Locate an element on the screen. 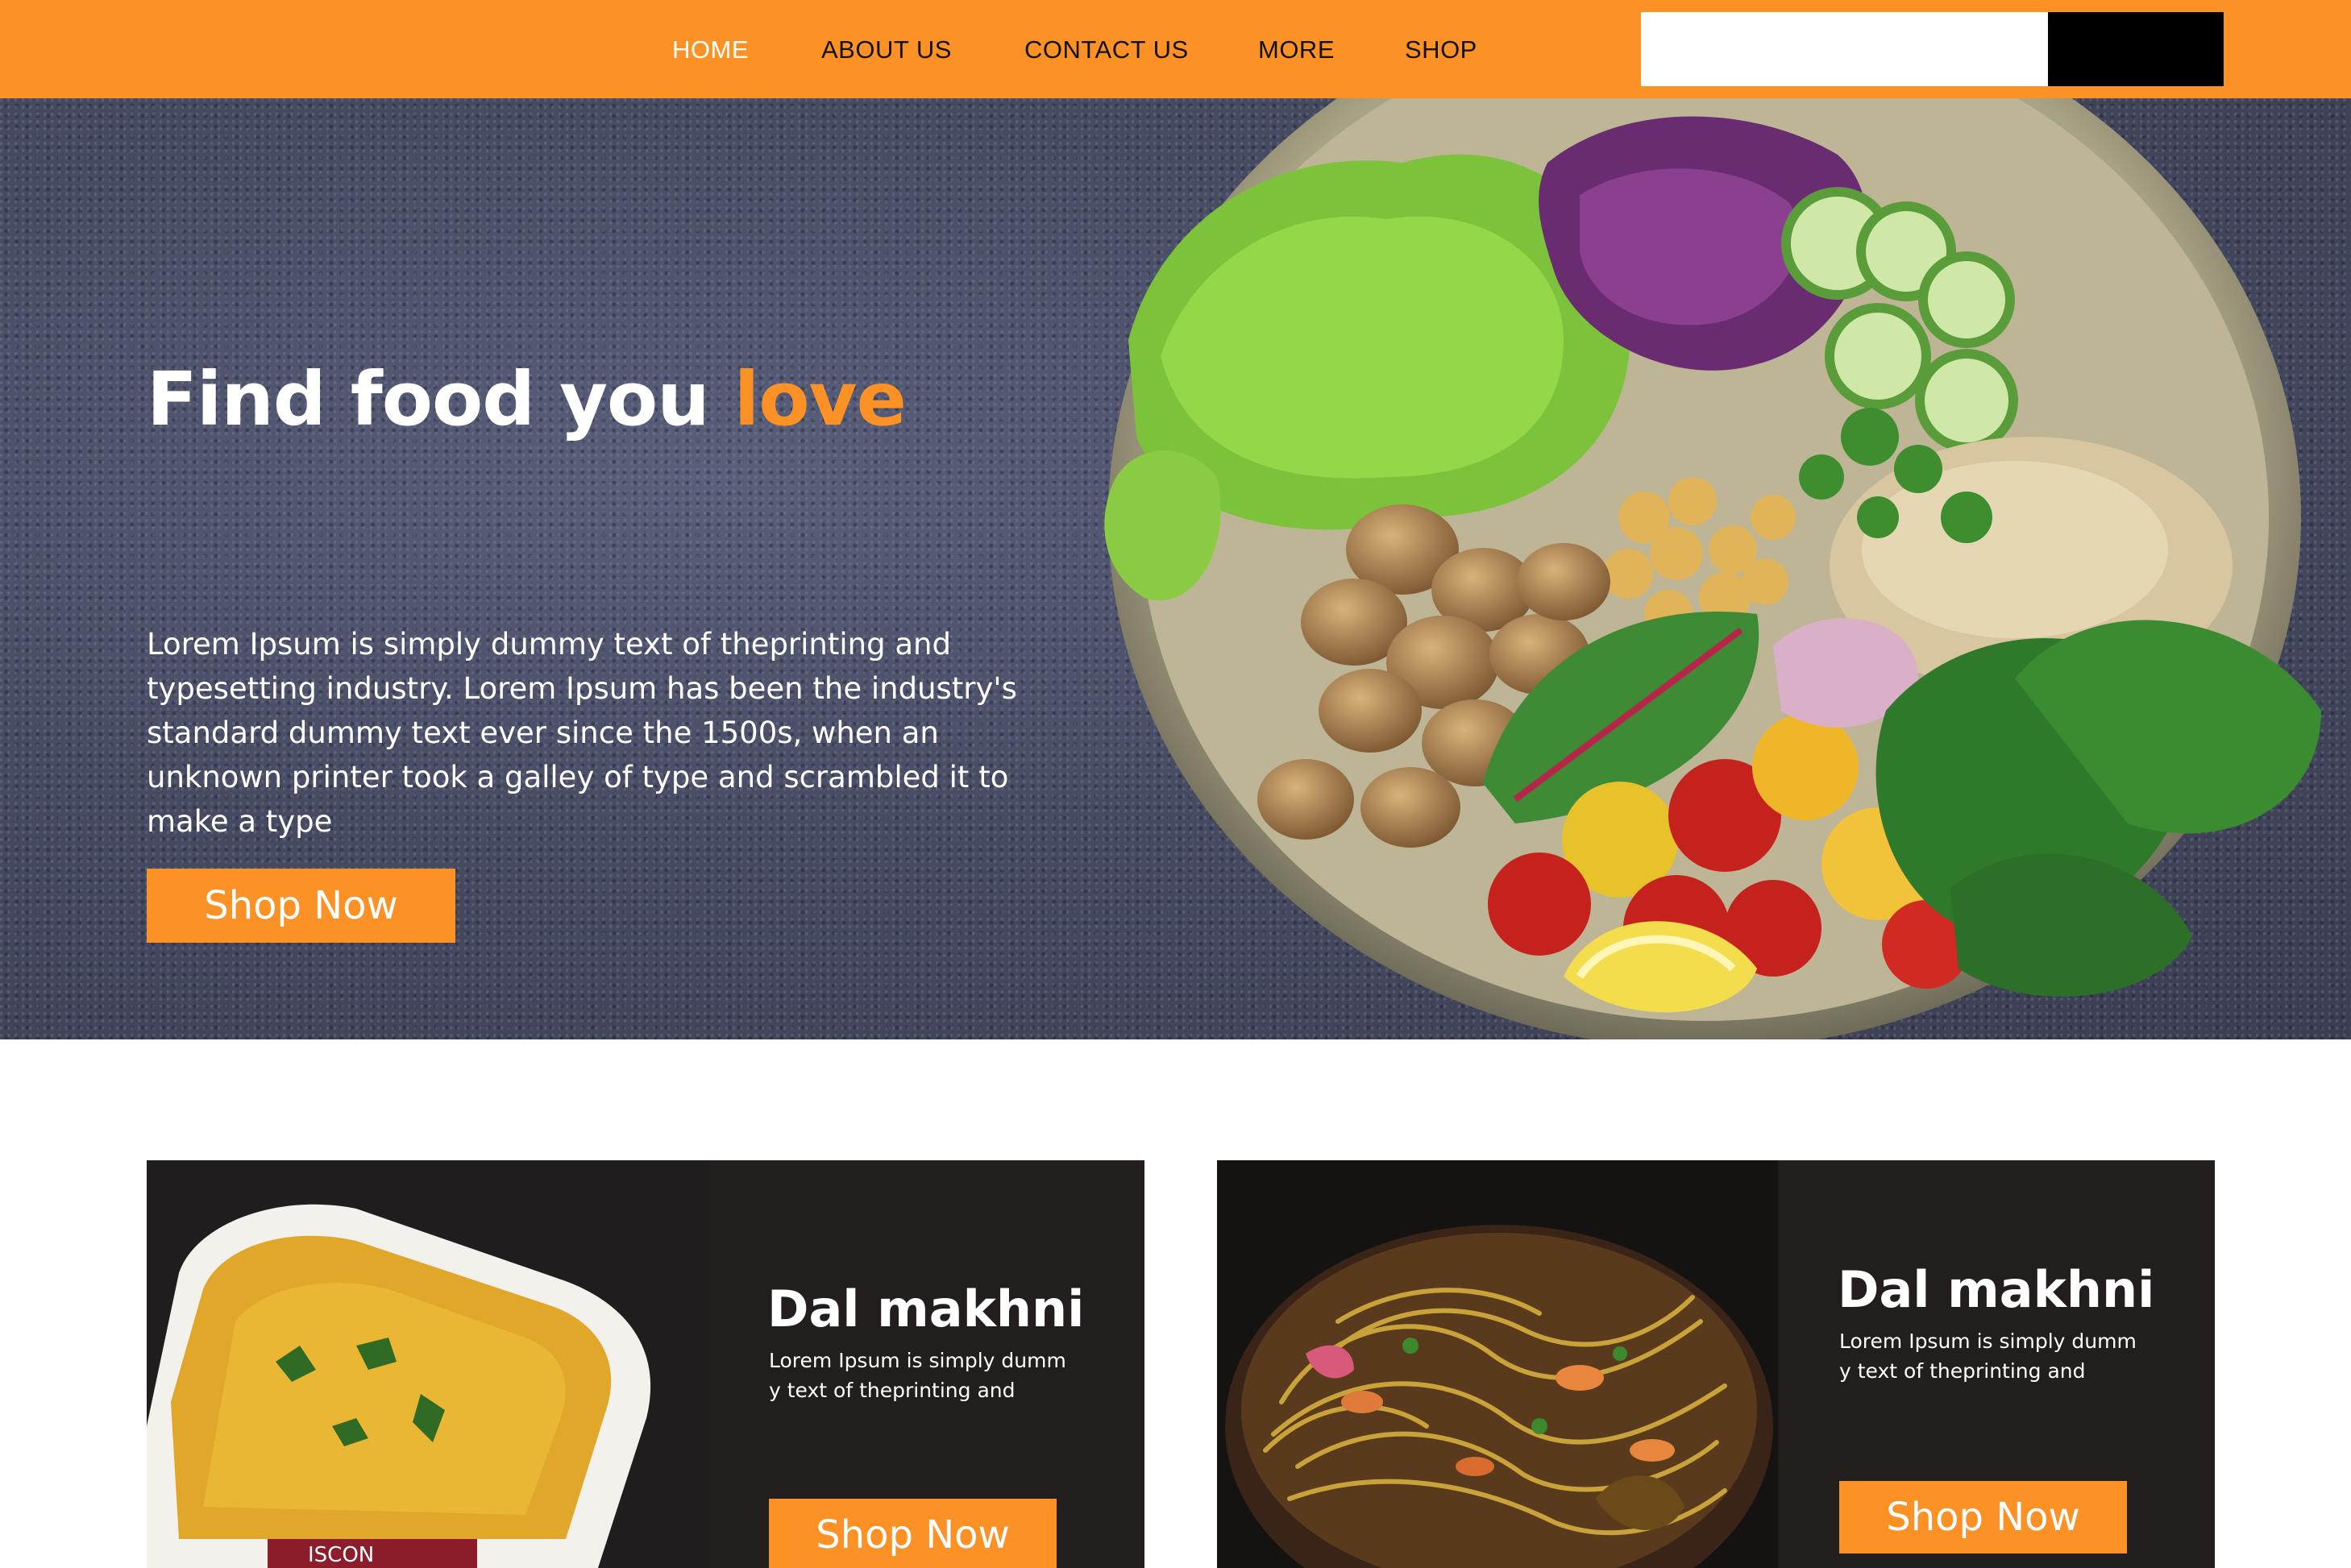  nav-contact-us: CONTACT US is located at coordinates (1106, 50).